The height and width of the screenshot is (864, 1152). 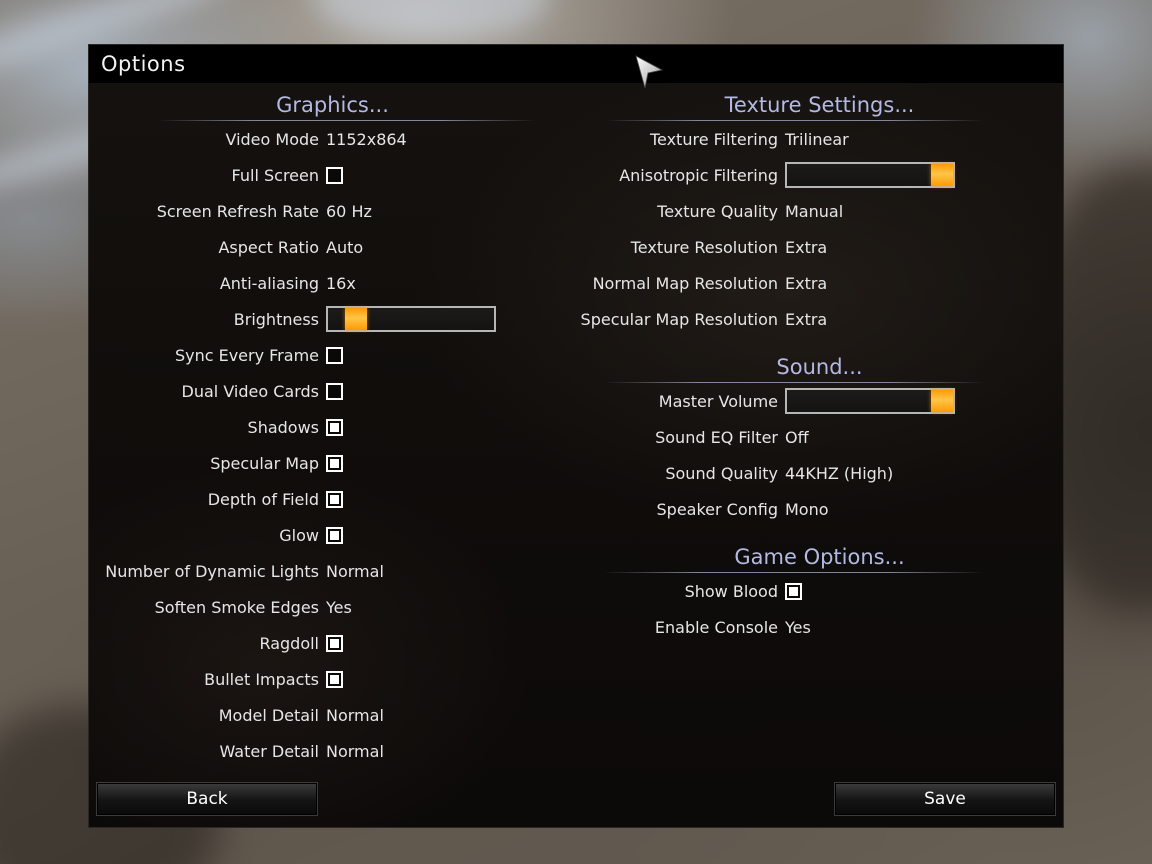 I want to click on setting-row: Specular Map Resolution Extra, so click(x=819, y=319).